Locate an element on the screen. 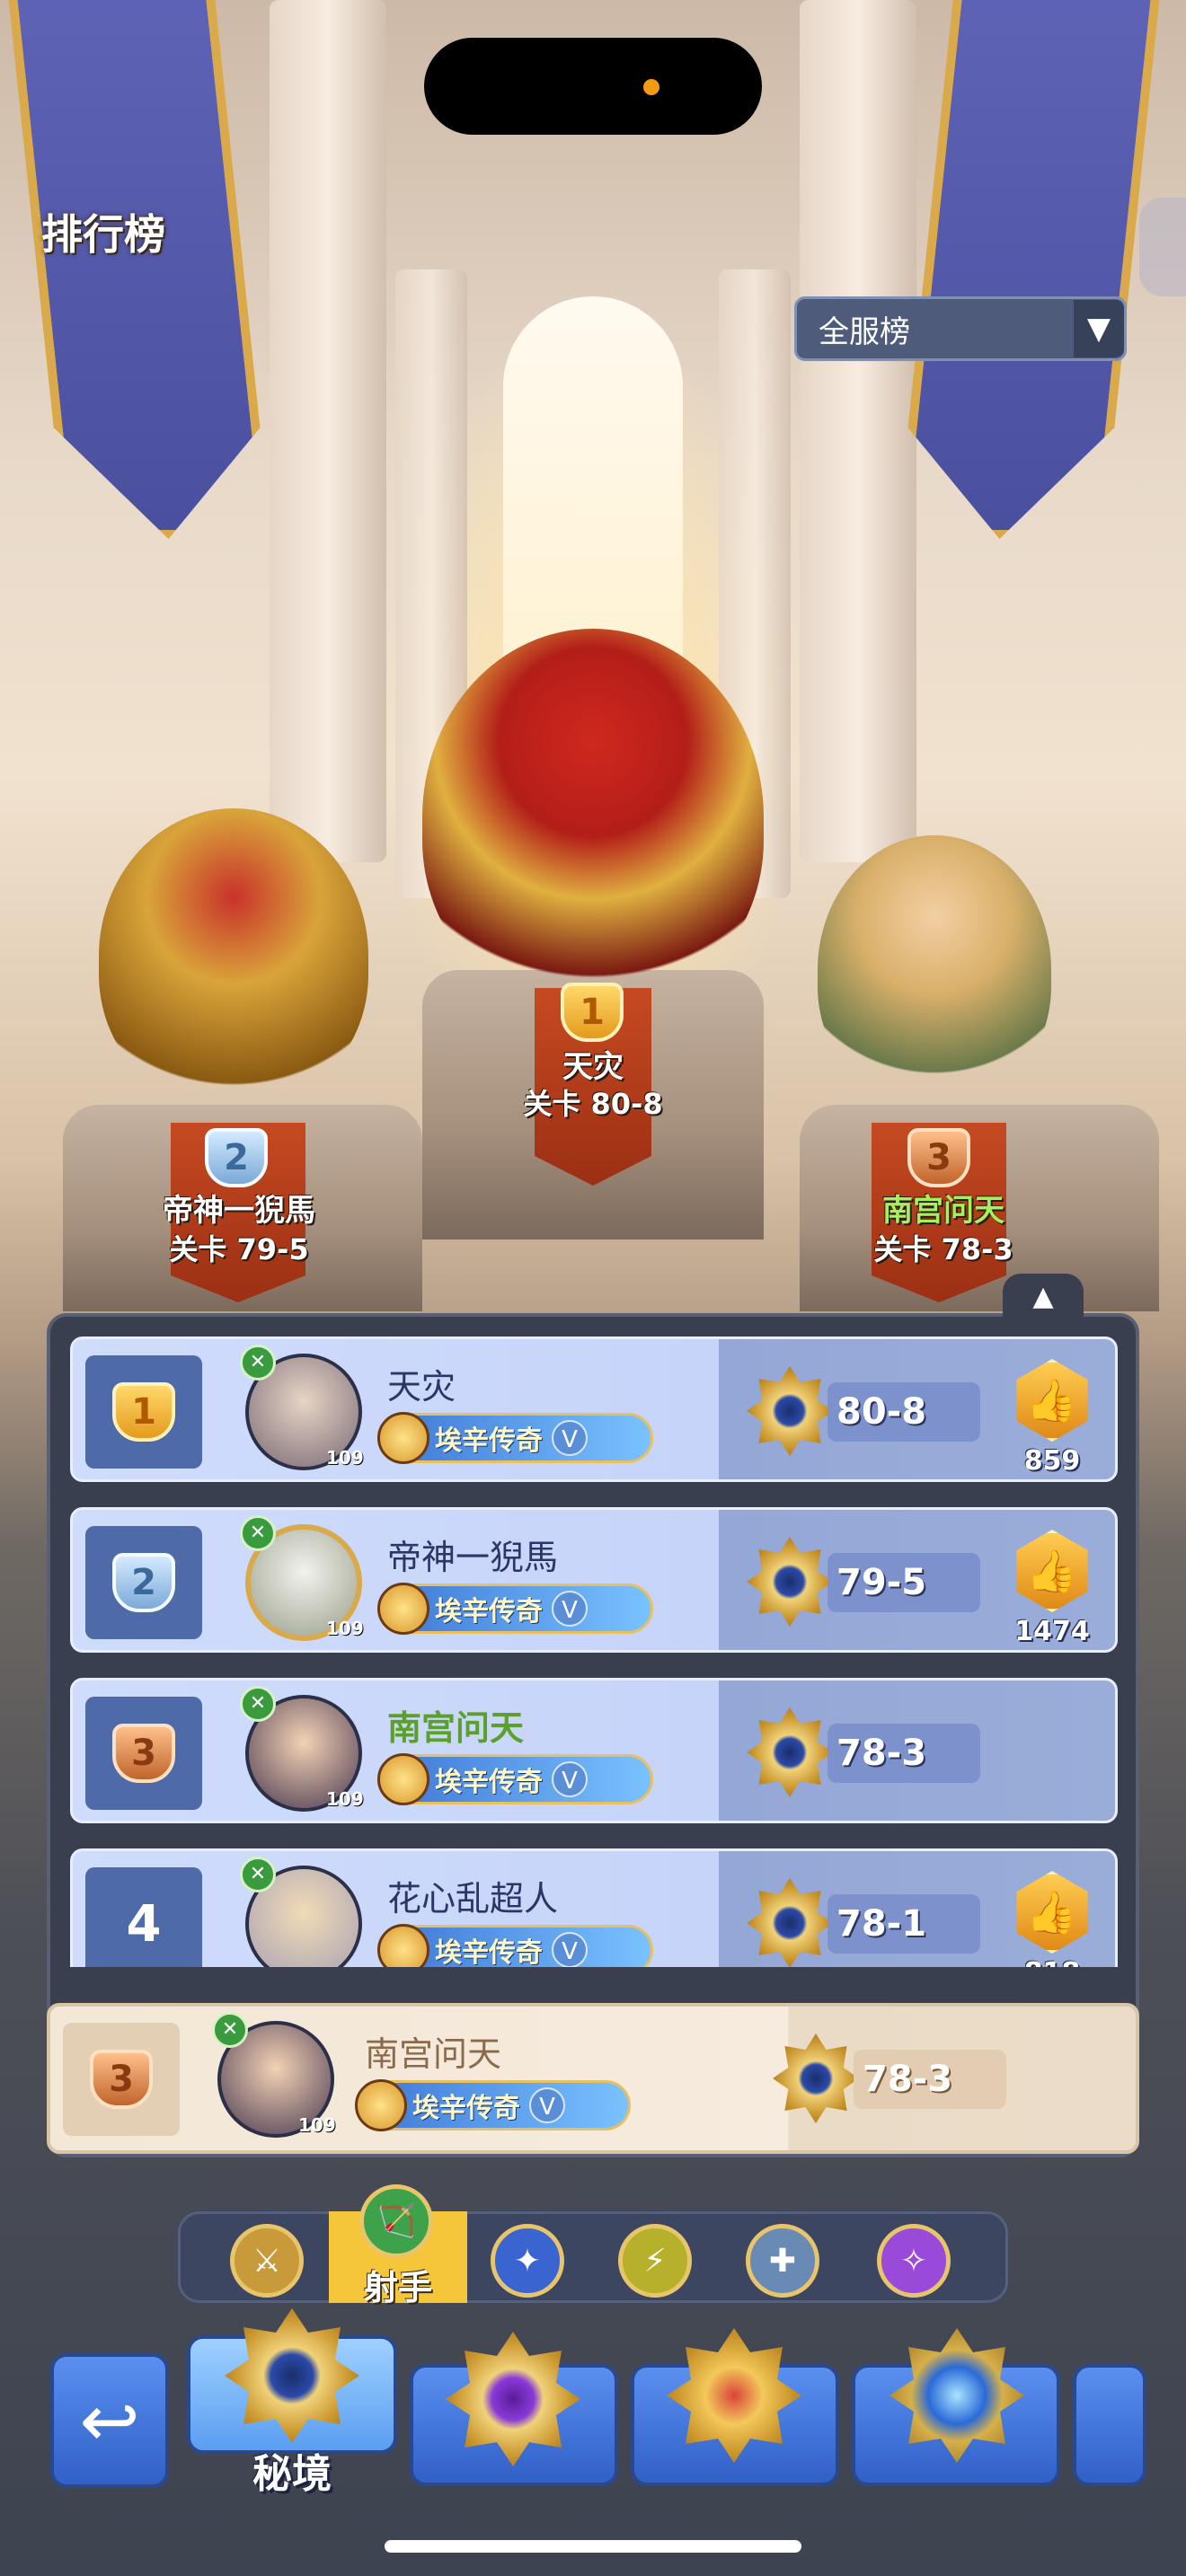 This screenshot has height=2576, width=1186. warrior-icon: ⚔ is located at coordinates (267, 2261).